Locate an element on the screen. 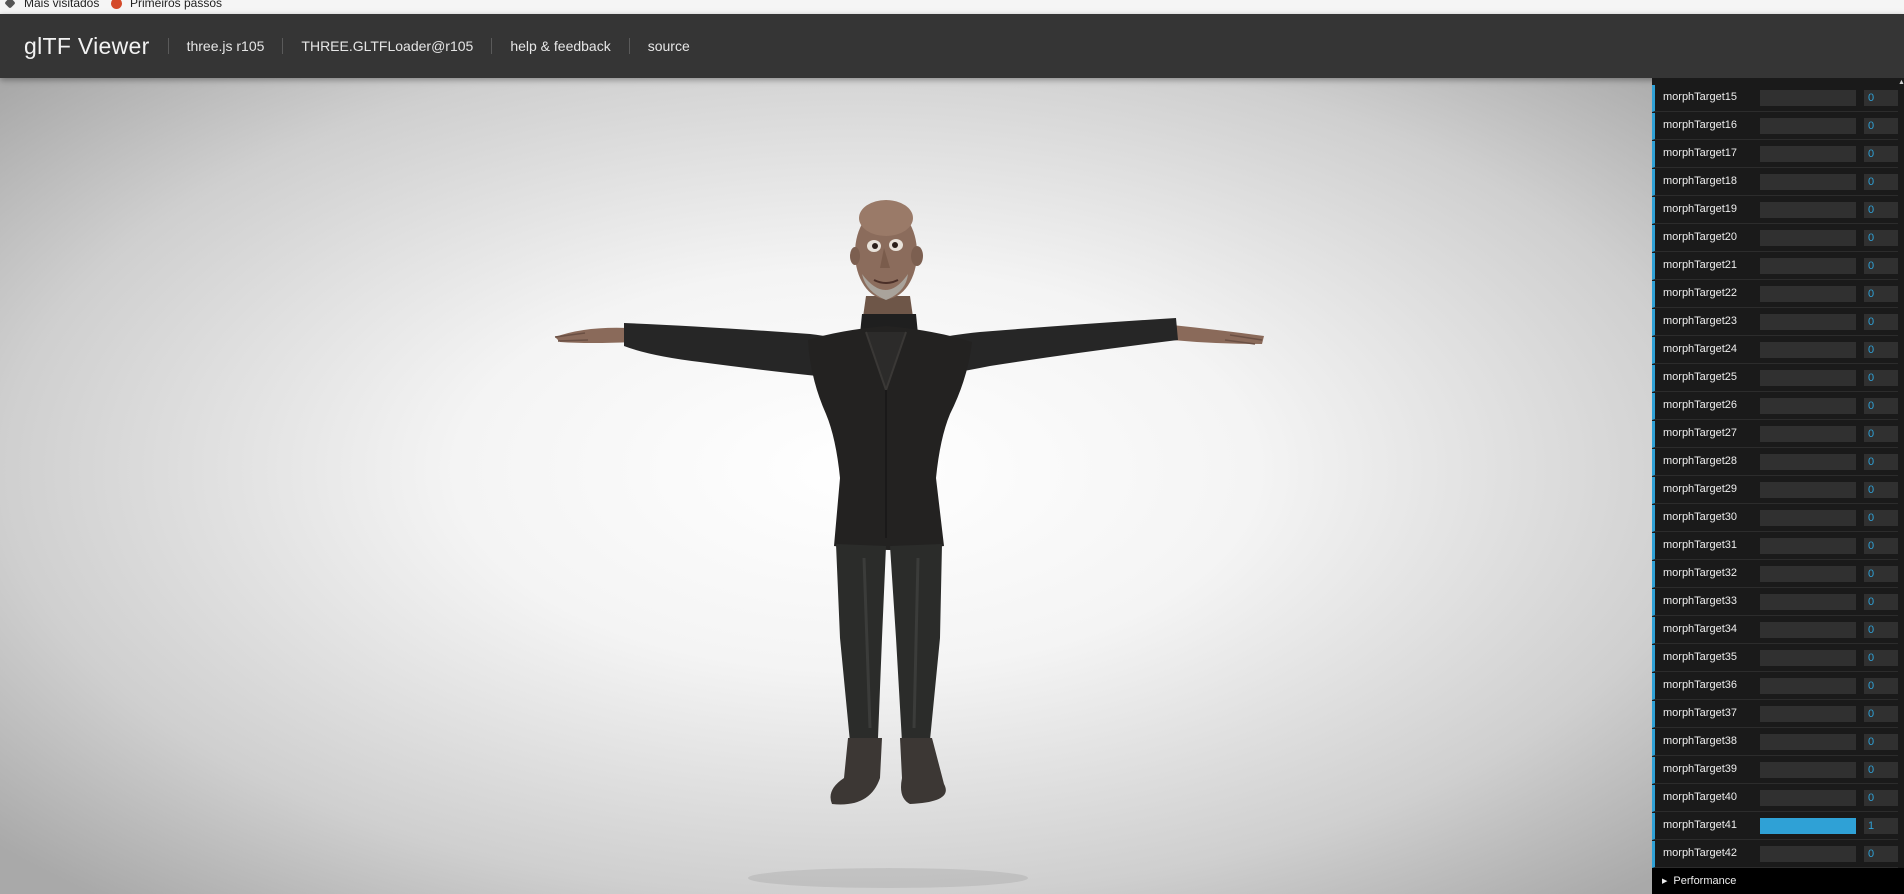  app-title: glTF Viewer is located at coordinates (87, 46).